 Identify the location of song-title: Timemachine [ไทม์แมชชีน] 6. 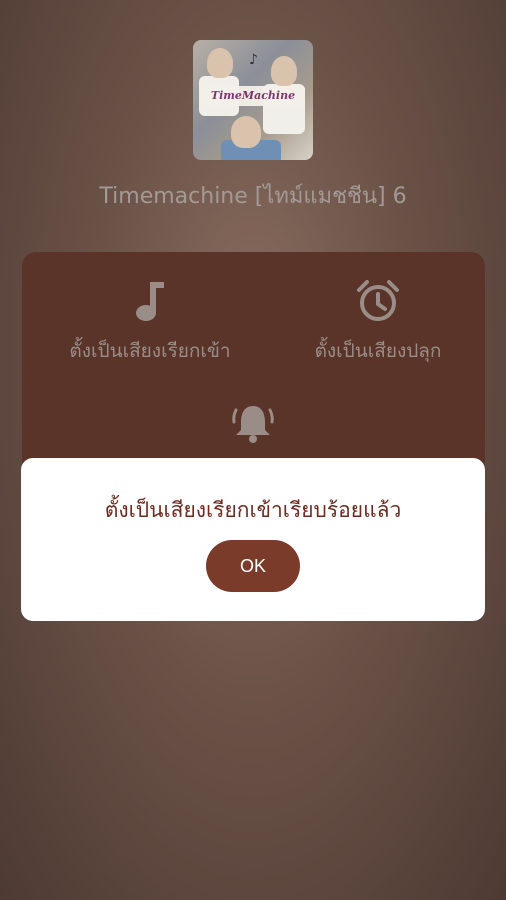
(253, 196).